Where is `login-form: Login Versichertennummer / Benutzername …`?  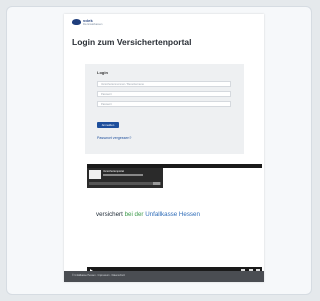 login-form: Login Versichertennummer / Benutzername … is located at coordinates (164, 109).